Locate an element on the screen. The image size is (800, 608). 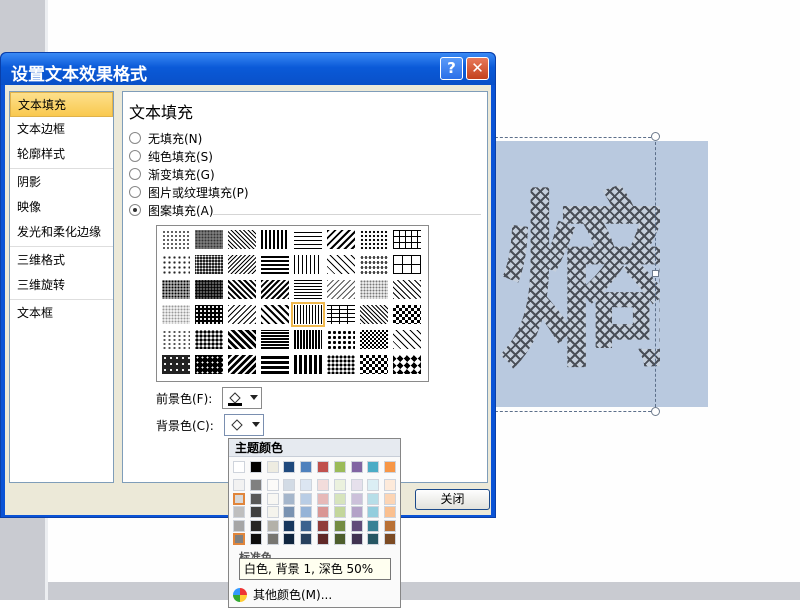
nav-item-text-outline: 文本边框 is located at coordinates (61, 129).